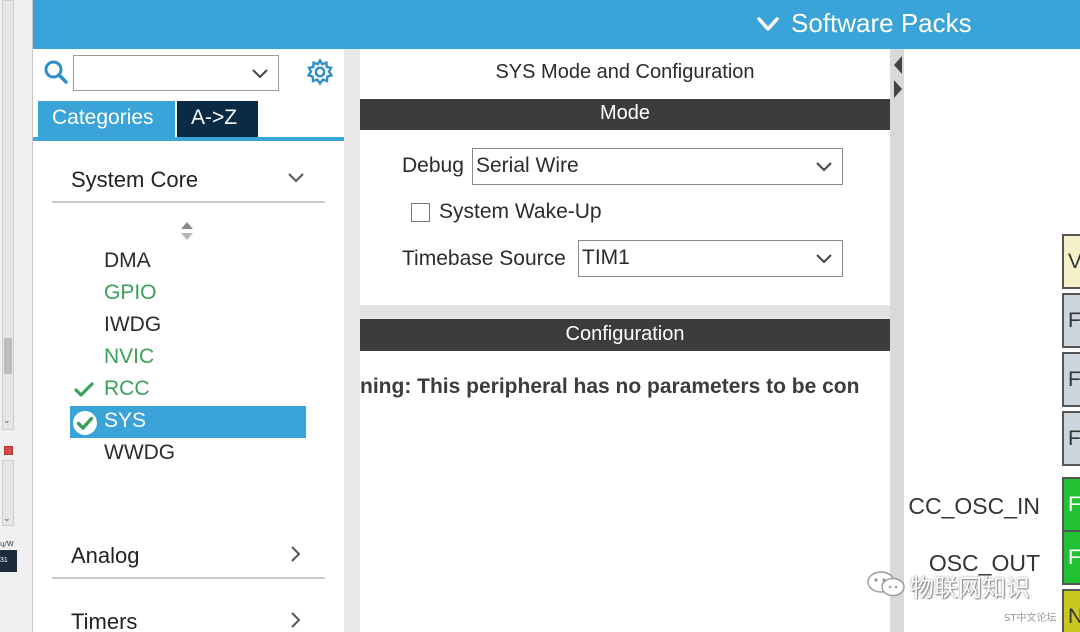  I want to click on tab-underline, so click(189, 139).